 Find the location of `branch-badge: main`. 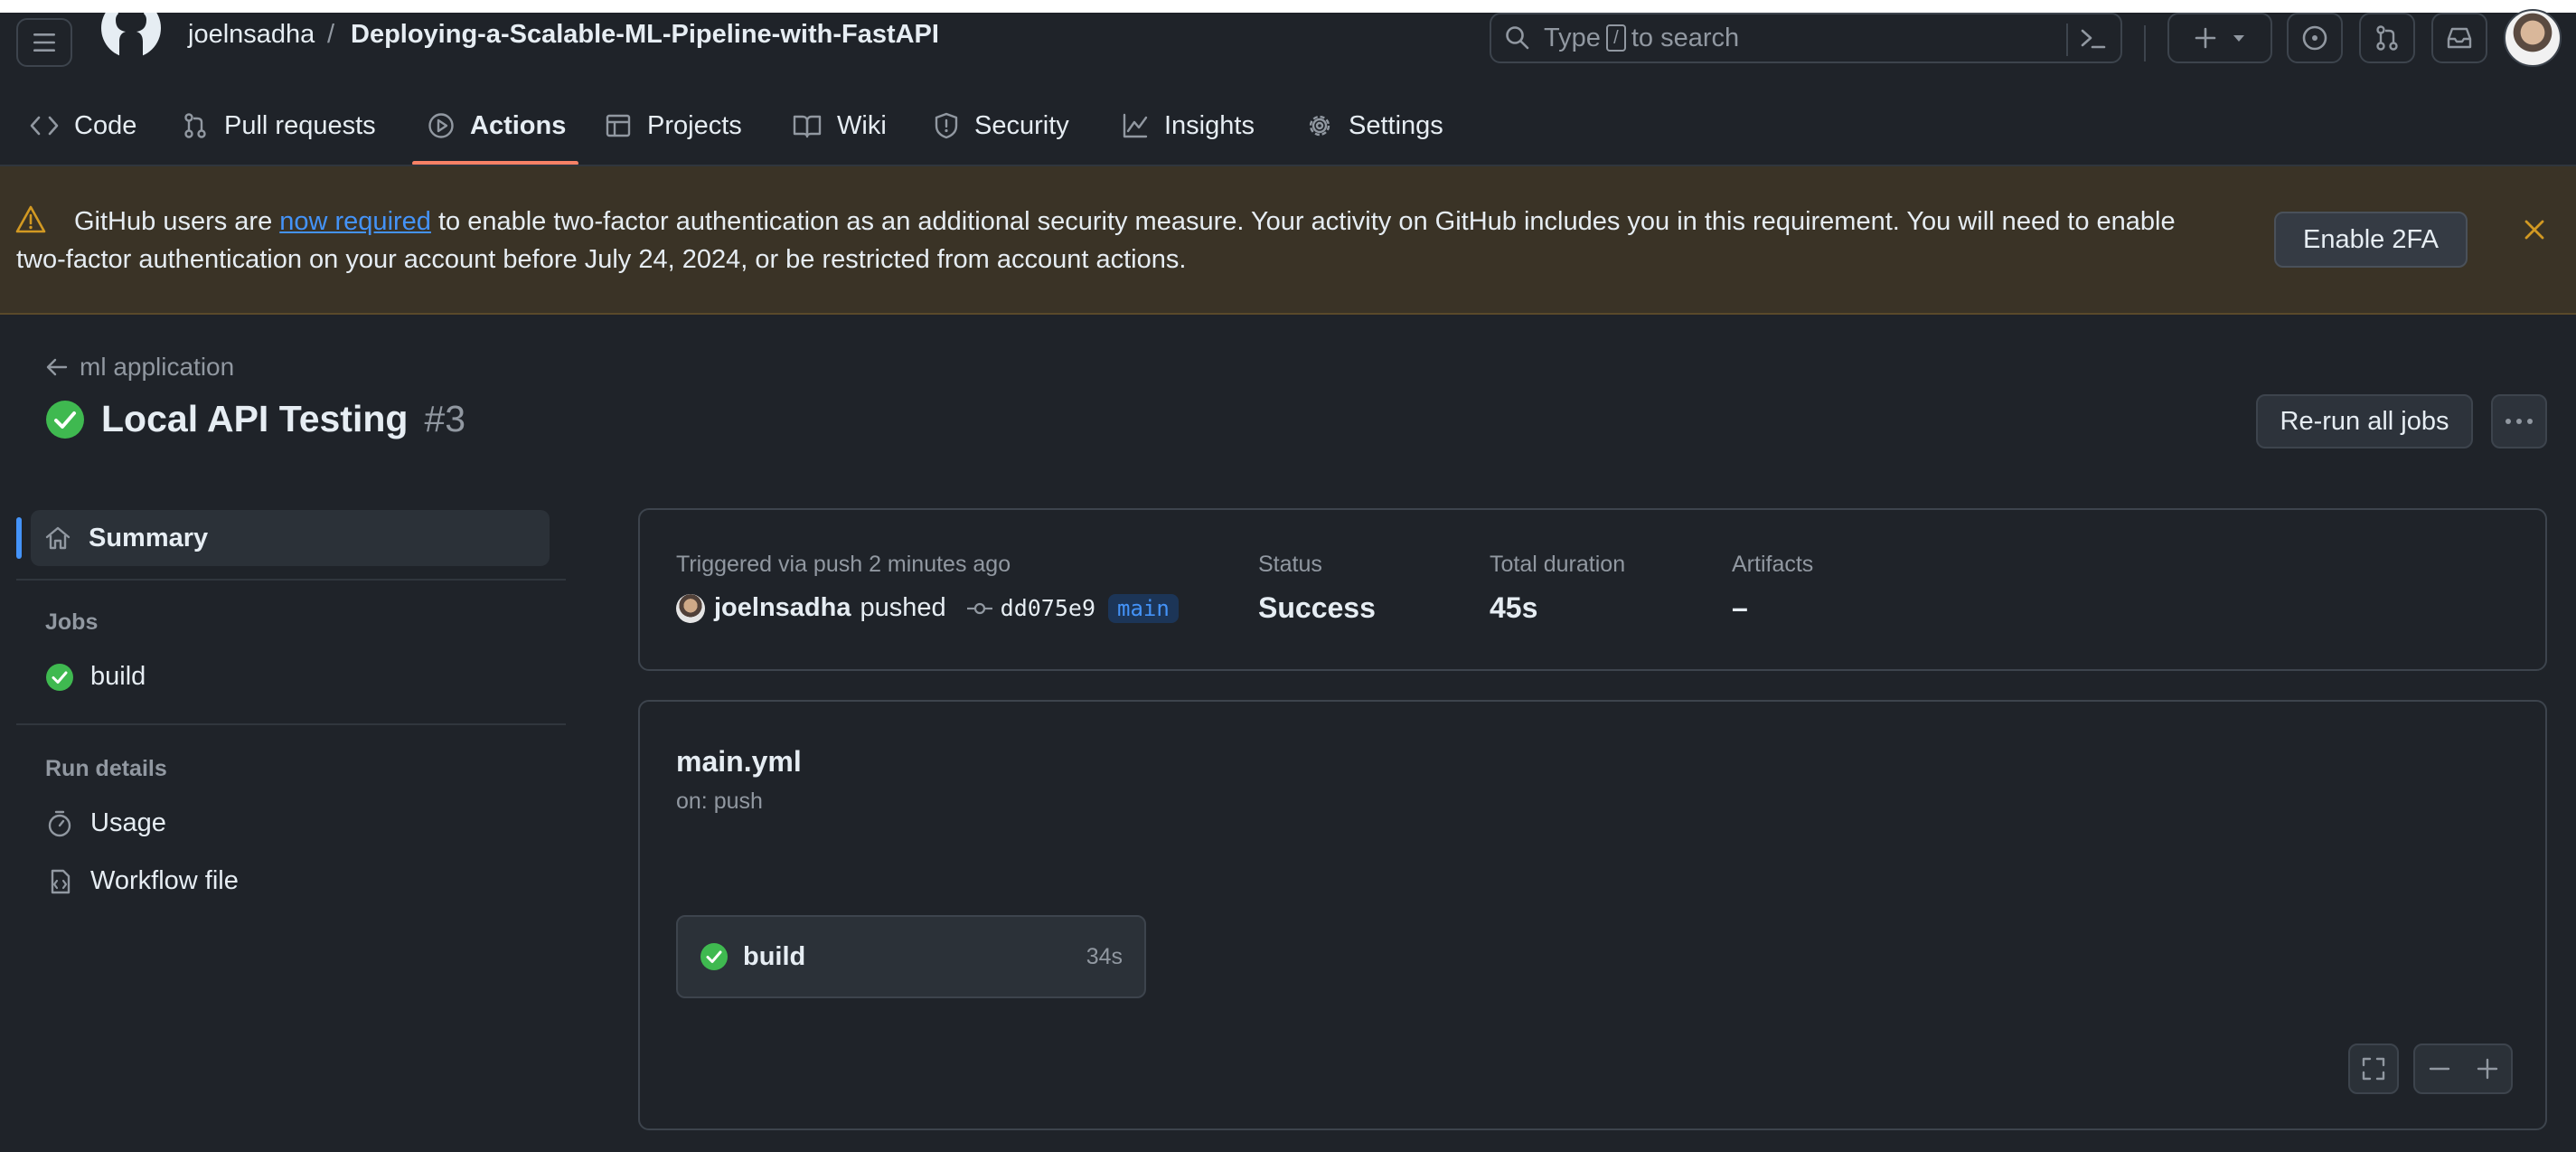

branch-badge: main is located at coordinates (1143, 608).